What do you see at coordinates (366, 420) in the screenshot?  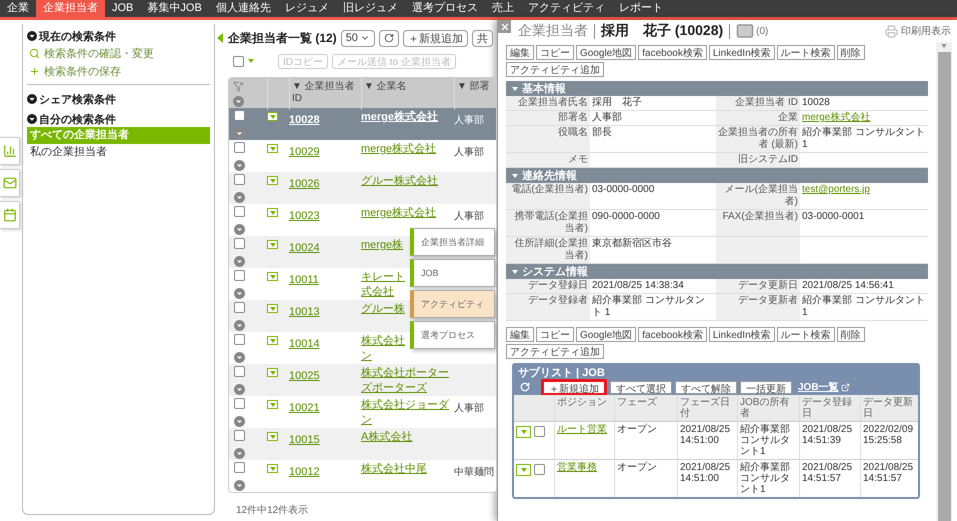 I see `company-link: ン` at bounding box center [366, 420].